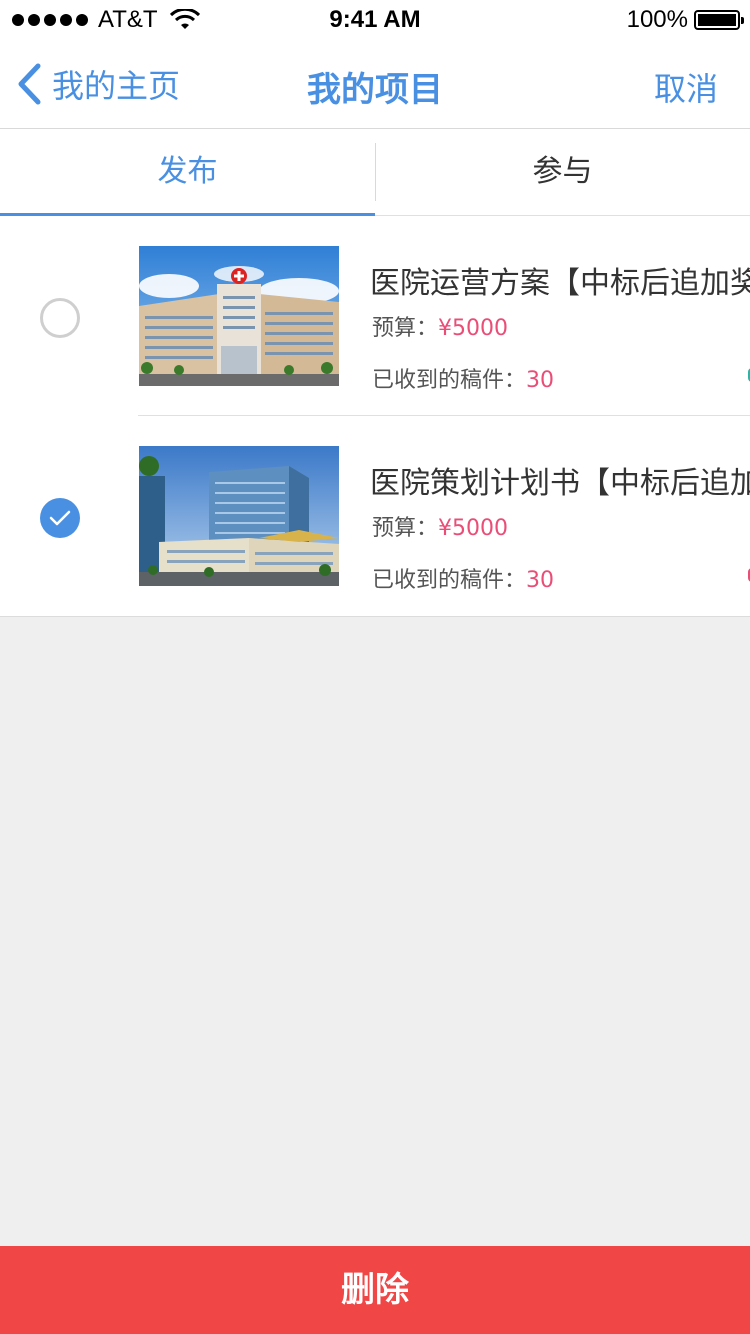  Describe the element at coordinates (187, 172) in the screenshot. I see `tab-publish: 发布` at that location.